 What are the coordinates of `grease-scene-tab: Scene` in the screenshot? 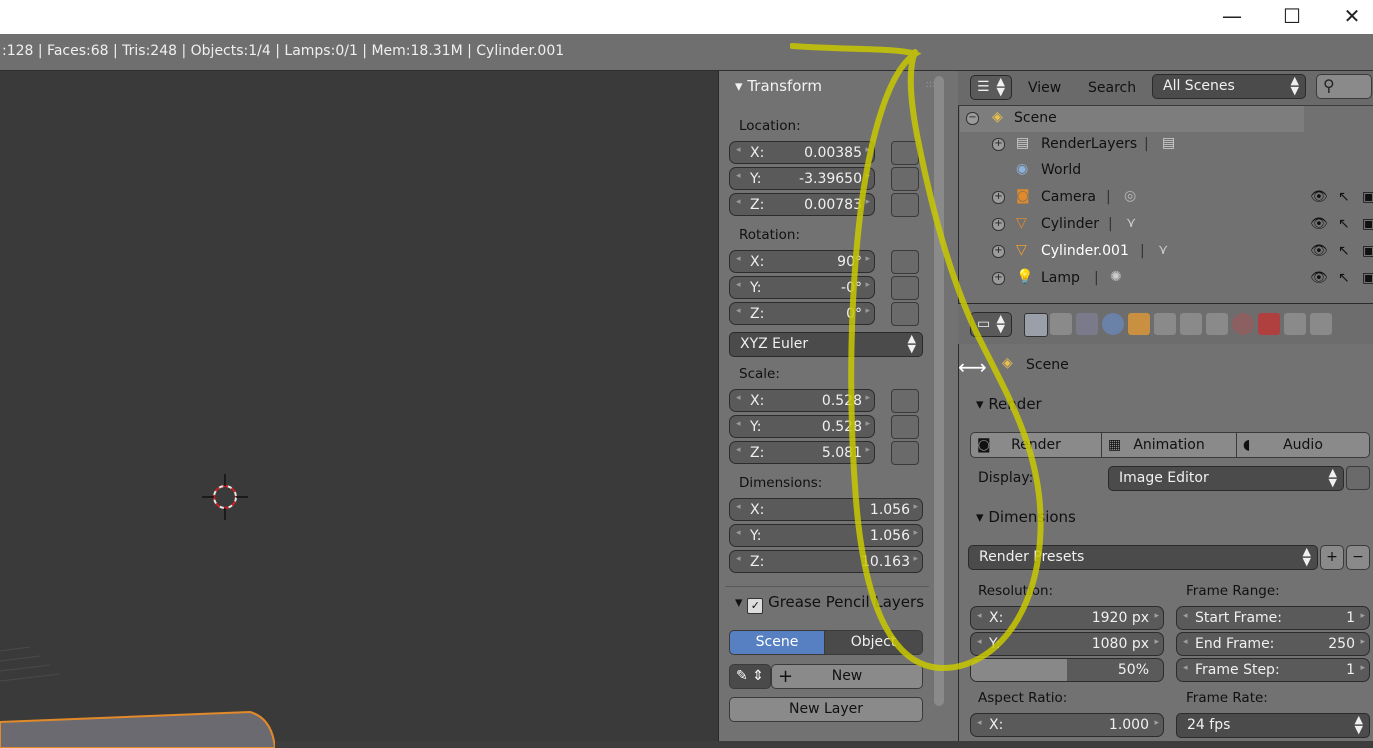 It's located at (777, 642).